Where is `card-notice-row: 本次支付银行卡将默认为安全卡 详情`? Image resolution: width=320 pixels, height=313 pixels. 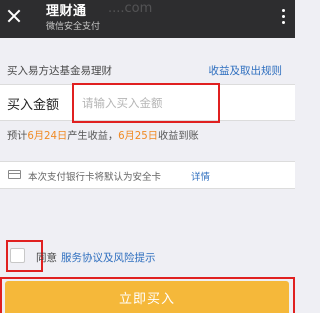
card-notice-row: 本次支付银行卡将默认为安全卡 详情 is located at coordinates (147, 175).